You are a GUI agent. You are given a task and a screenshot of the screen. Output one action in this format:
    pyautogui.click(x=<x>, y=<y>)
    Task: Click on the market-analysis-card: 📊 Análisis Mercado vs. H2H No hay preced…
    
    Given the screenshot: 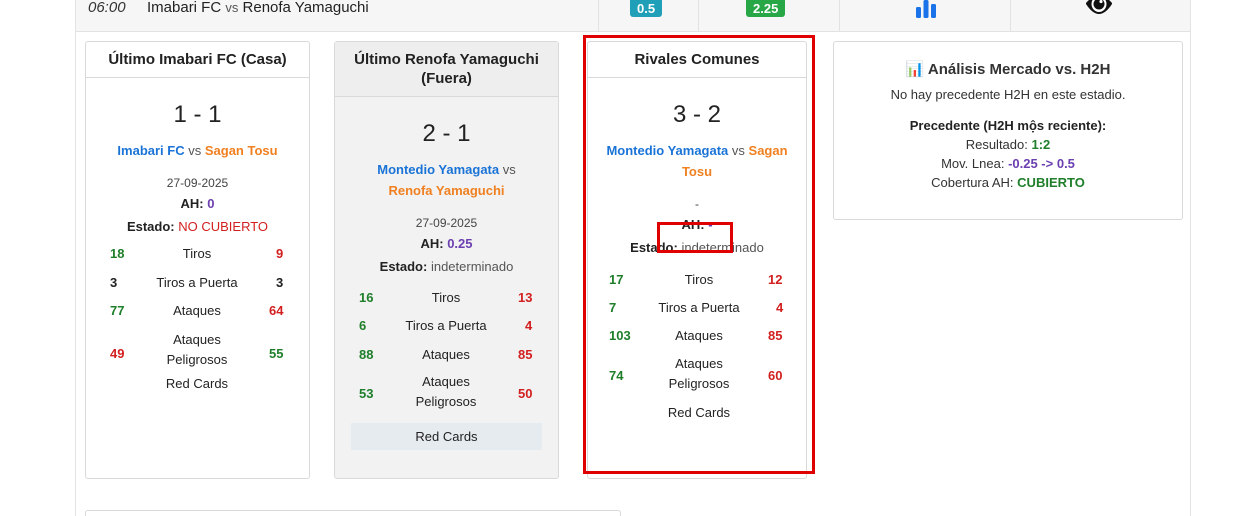 What is the action you would take?
    pyautogui.click(x=1008, y=130)
    